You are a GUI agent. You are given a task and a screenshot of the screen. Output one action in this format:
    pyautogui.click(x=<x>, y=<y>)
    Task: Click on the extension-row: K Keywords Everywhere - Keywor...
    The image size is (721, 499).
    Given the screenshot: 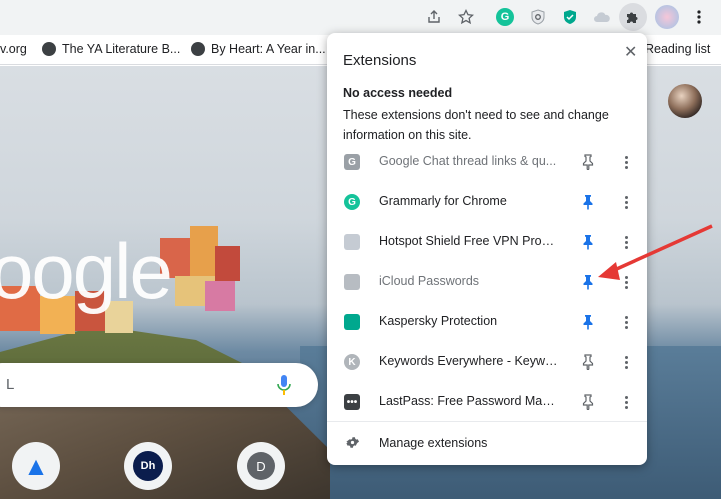 What is the action you would take?
    pyautogui.click(x=487, y=362)
    